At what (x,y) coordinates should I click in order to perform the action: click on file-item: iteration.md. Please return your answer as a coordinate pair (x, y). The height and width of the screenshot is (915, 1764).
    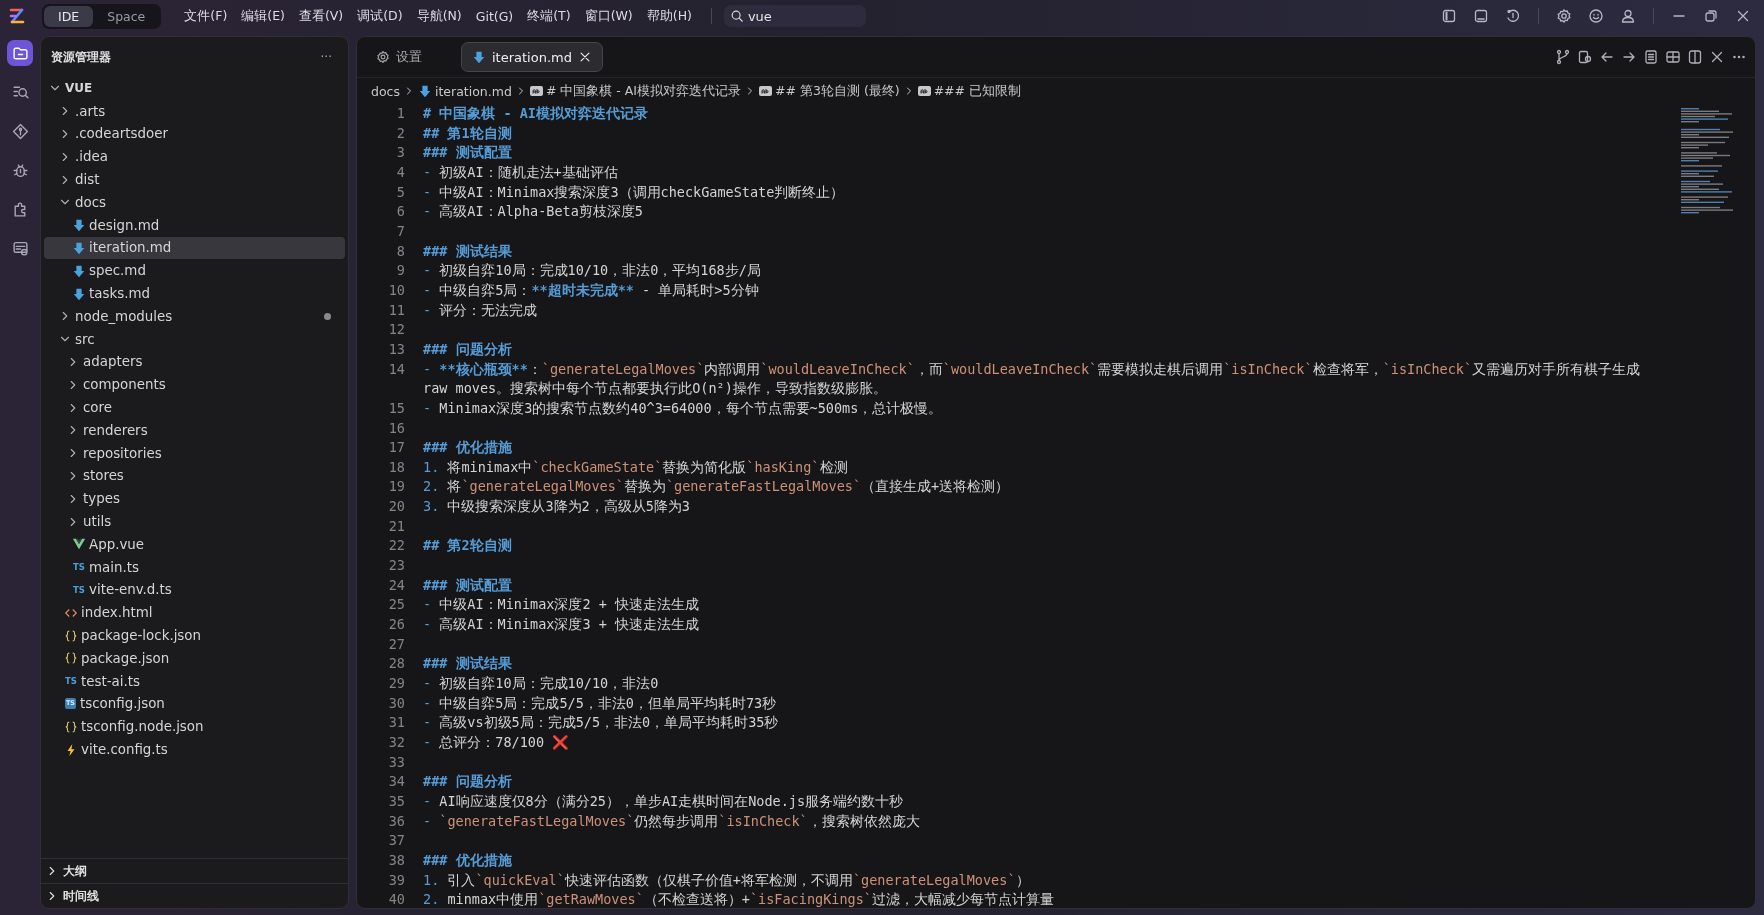
    Looking at the image, I should click on (194, 248).